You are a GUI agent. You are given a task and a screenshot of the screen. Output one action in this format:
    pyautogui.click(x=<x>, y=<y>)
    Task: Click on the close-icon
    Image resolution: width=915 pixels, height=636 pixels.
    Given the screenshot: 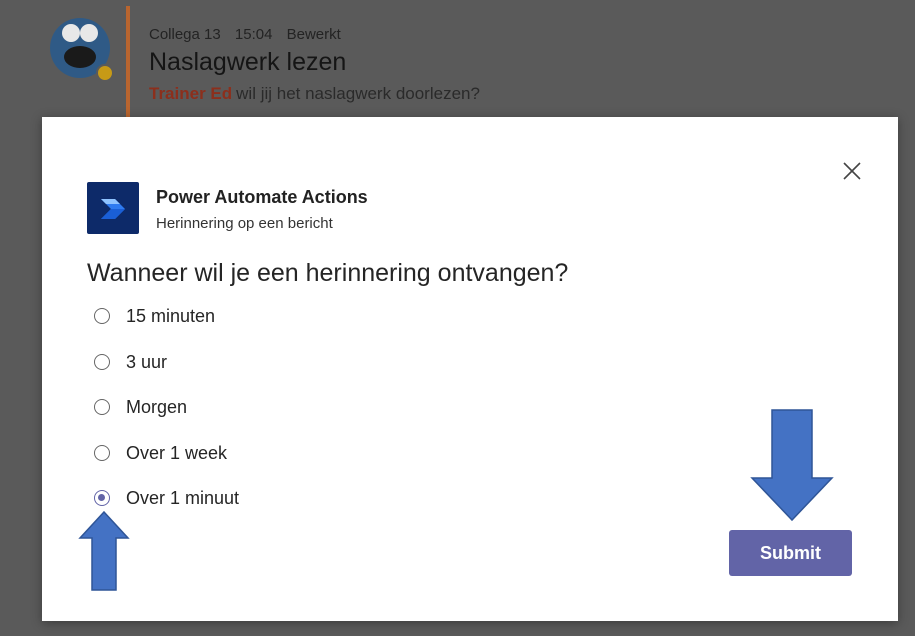 What is the action you would take?
    pyautogui.click(x=852, y=171)
    